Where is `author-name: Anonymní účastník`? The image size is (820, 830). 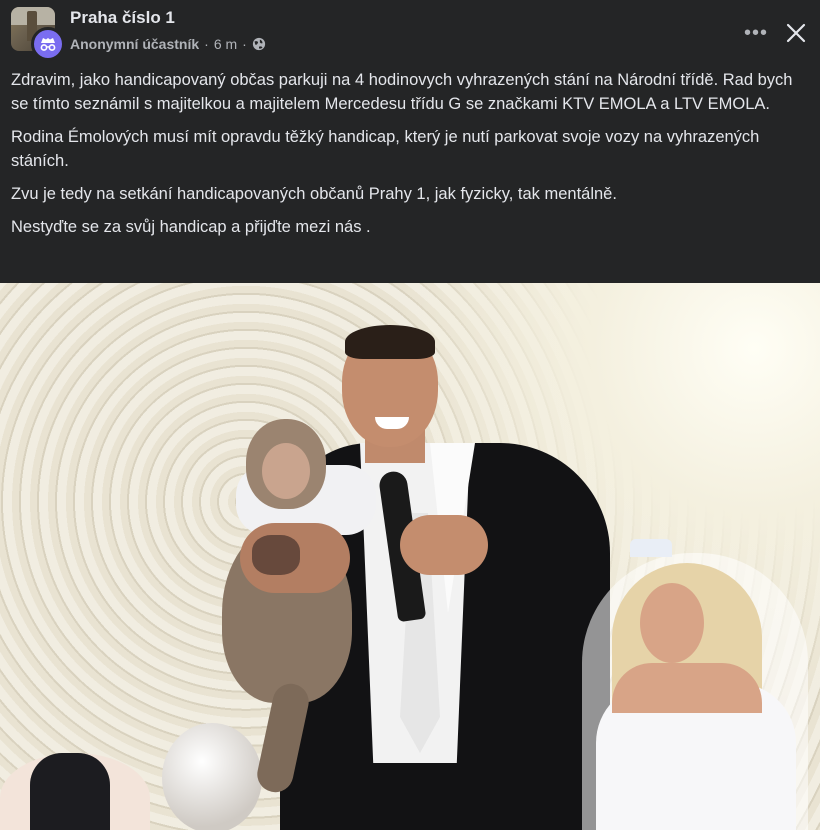 author-name: Anonymní účastník is located at coordinates (134, 44).